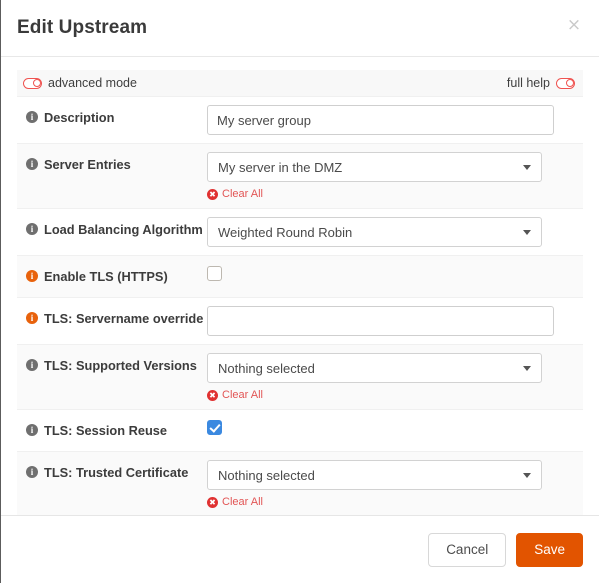 The height and width of the screenshot is (583, 599). Describe the element at coordinates (79, 117) in the screenshot. I see `field-label-text: Description` at that location.